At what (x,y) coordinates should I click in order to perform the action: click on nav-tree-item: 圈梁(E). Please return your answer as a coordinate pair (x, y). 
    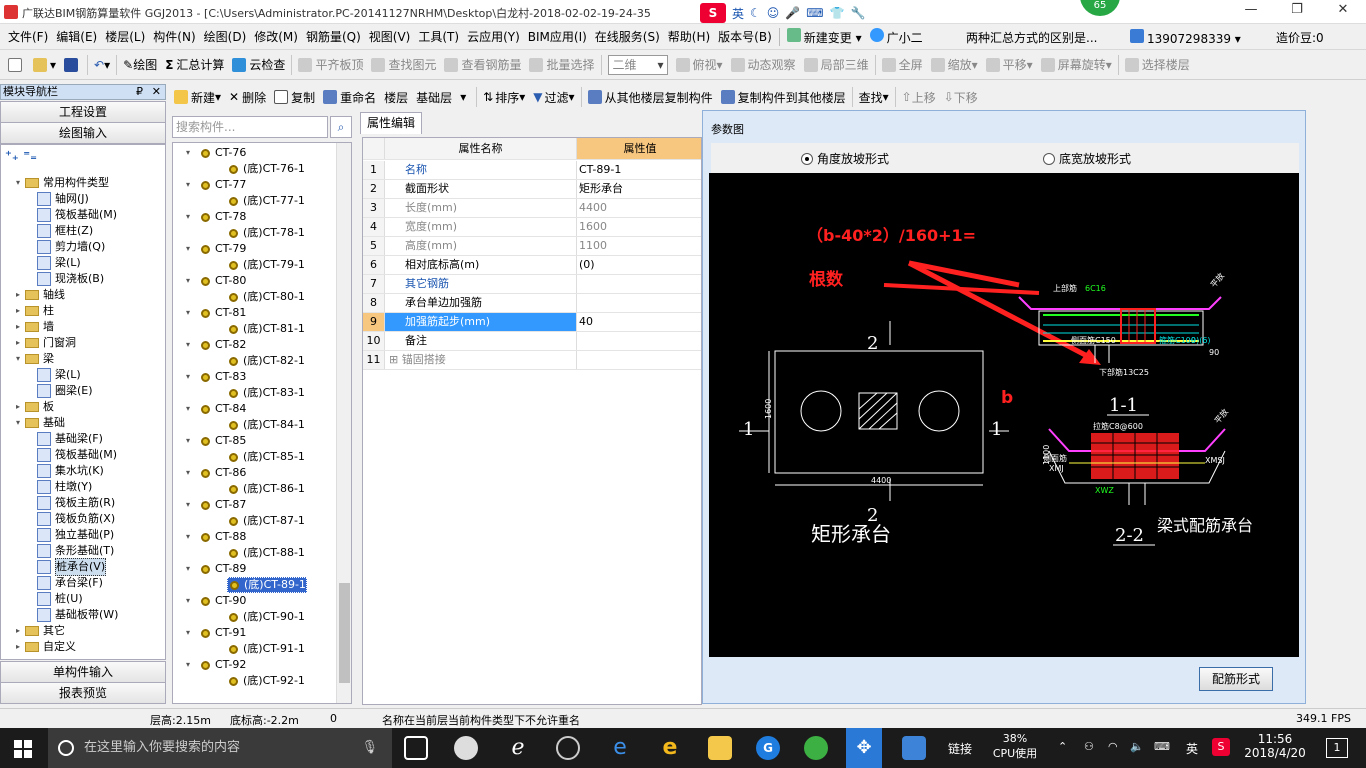
    Looking at the image, I should click on (64, 391).